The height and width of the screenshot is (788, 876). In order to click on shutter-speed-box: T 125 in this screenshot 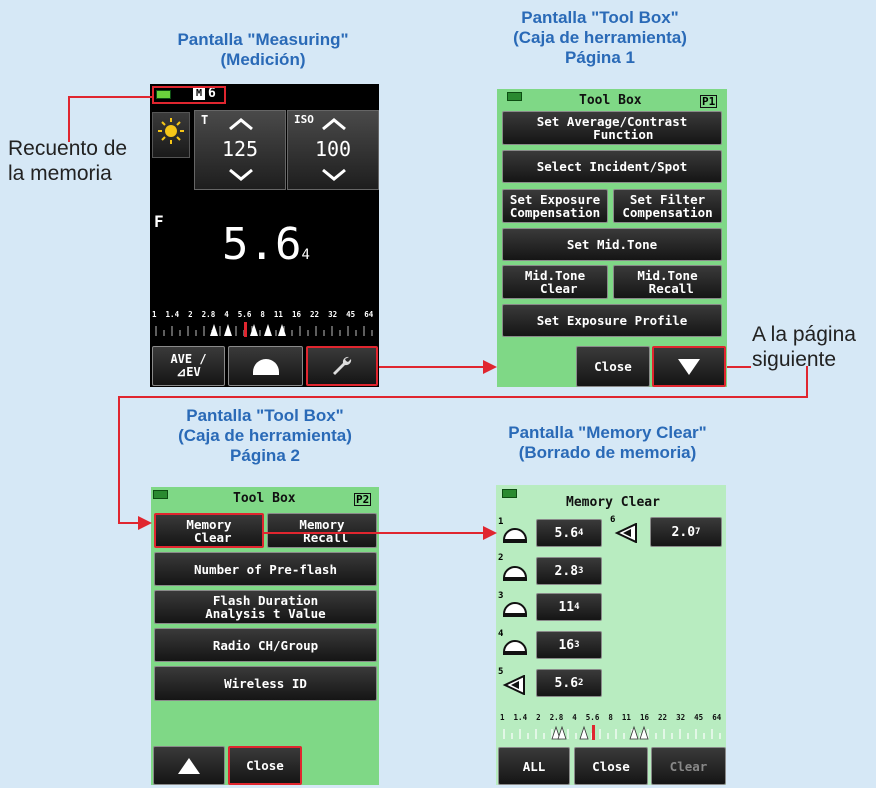, I will do `click(240, 150)`.